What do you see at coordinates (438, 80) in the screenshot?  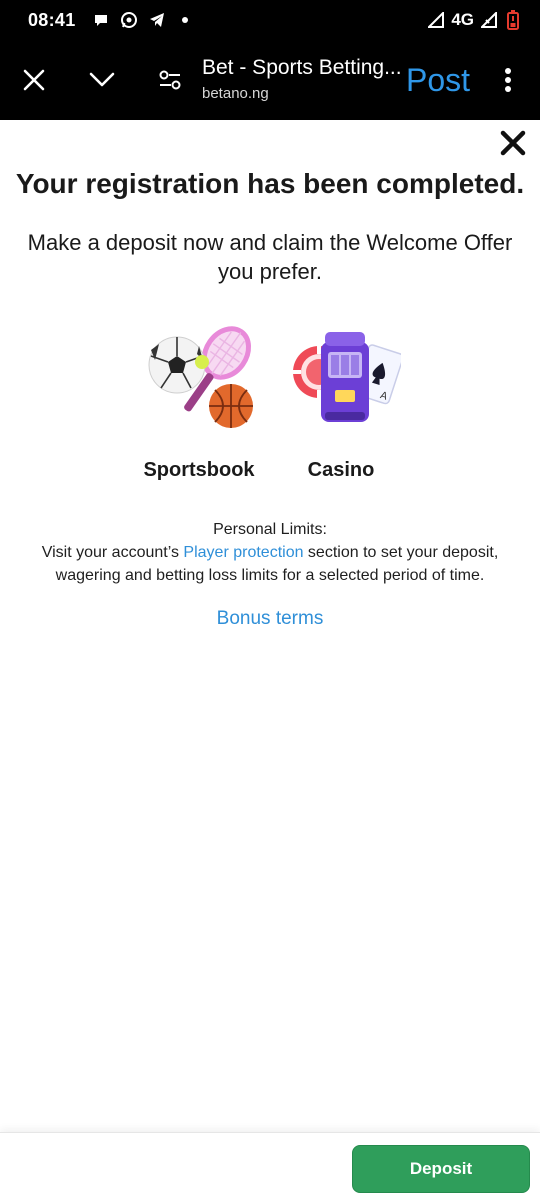 I see `post-button: Post` at bounding box center [438, 80].